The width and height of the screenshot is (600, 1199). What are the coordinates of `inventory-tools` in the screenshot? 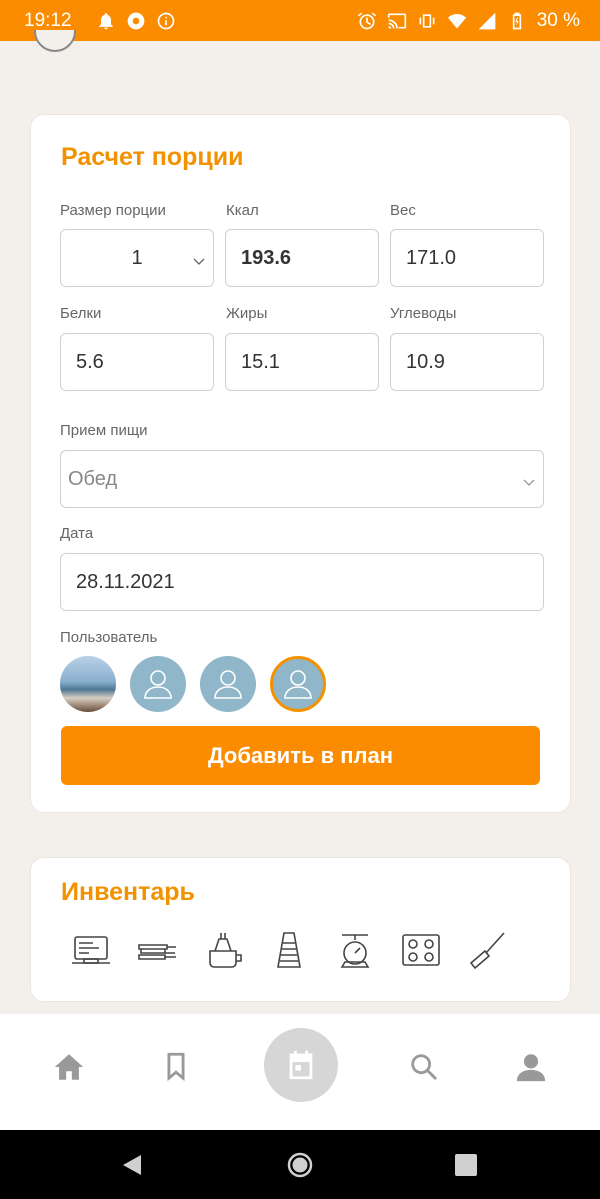 It's located at (289, 950).